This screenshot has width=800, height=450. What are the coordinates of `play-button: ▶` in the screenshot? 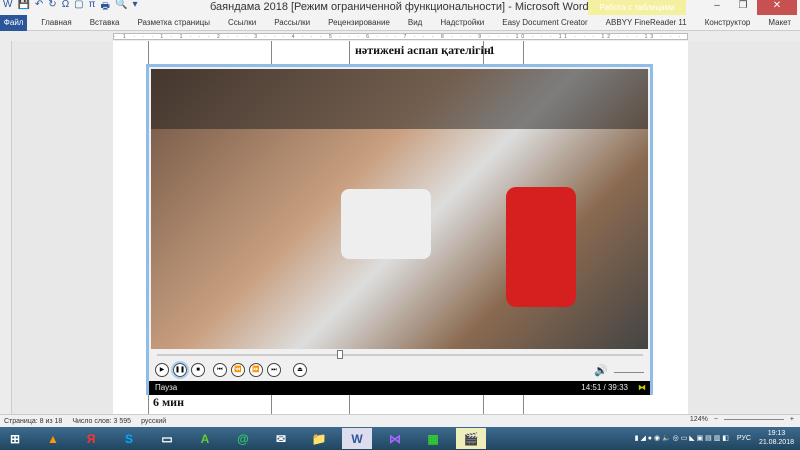 It's located at (162, 370).